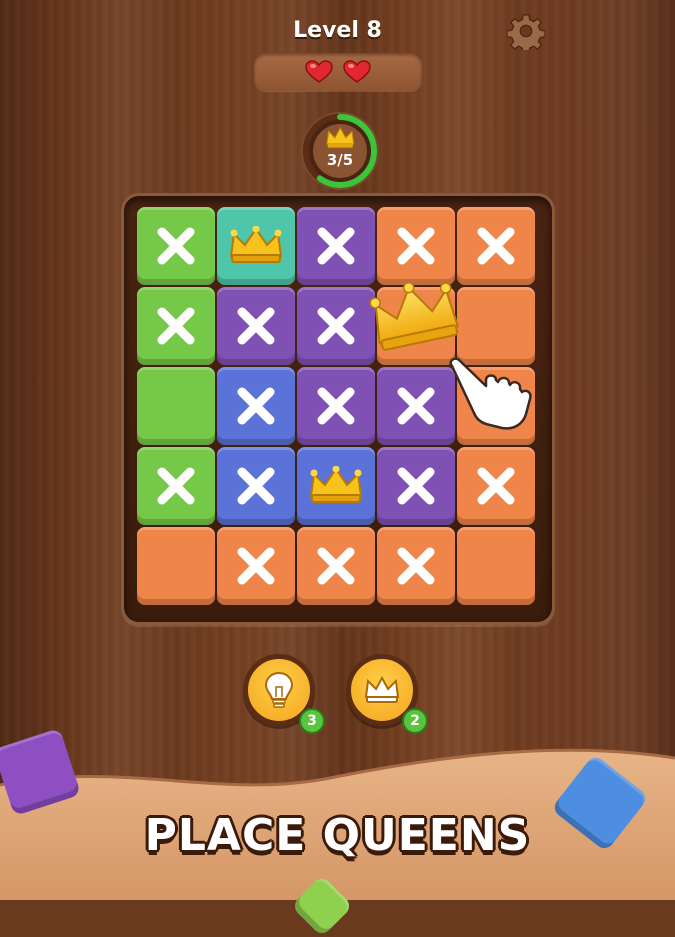 The height and width of the screenshot is (937, 675). I want to click on board-cell-r5-c5, so click(496, 566).